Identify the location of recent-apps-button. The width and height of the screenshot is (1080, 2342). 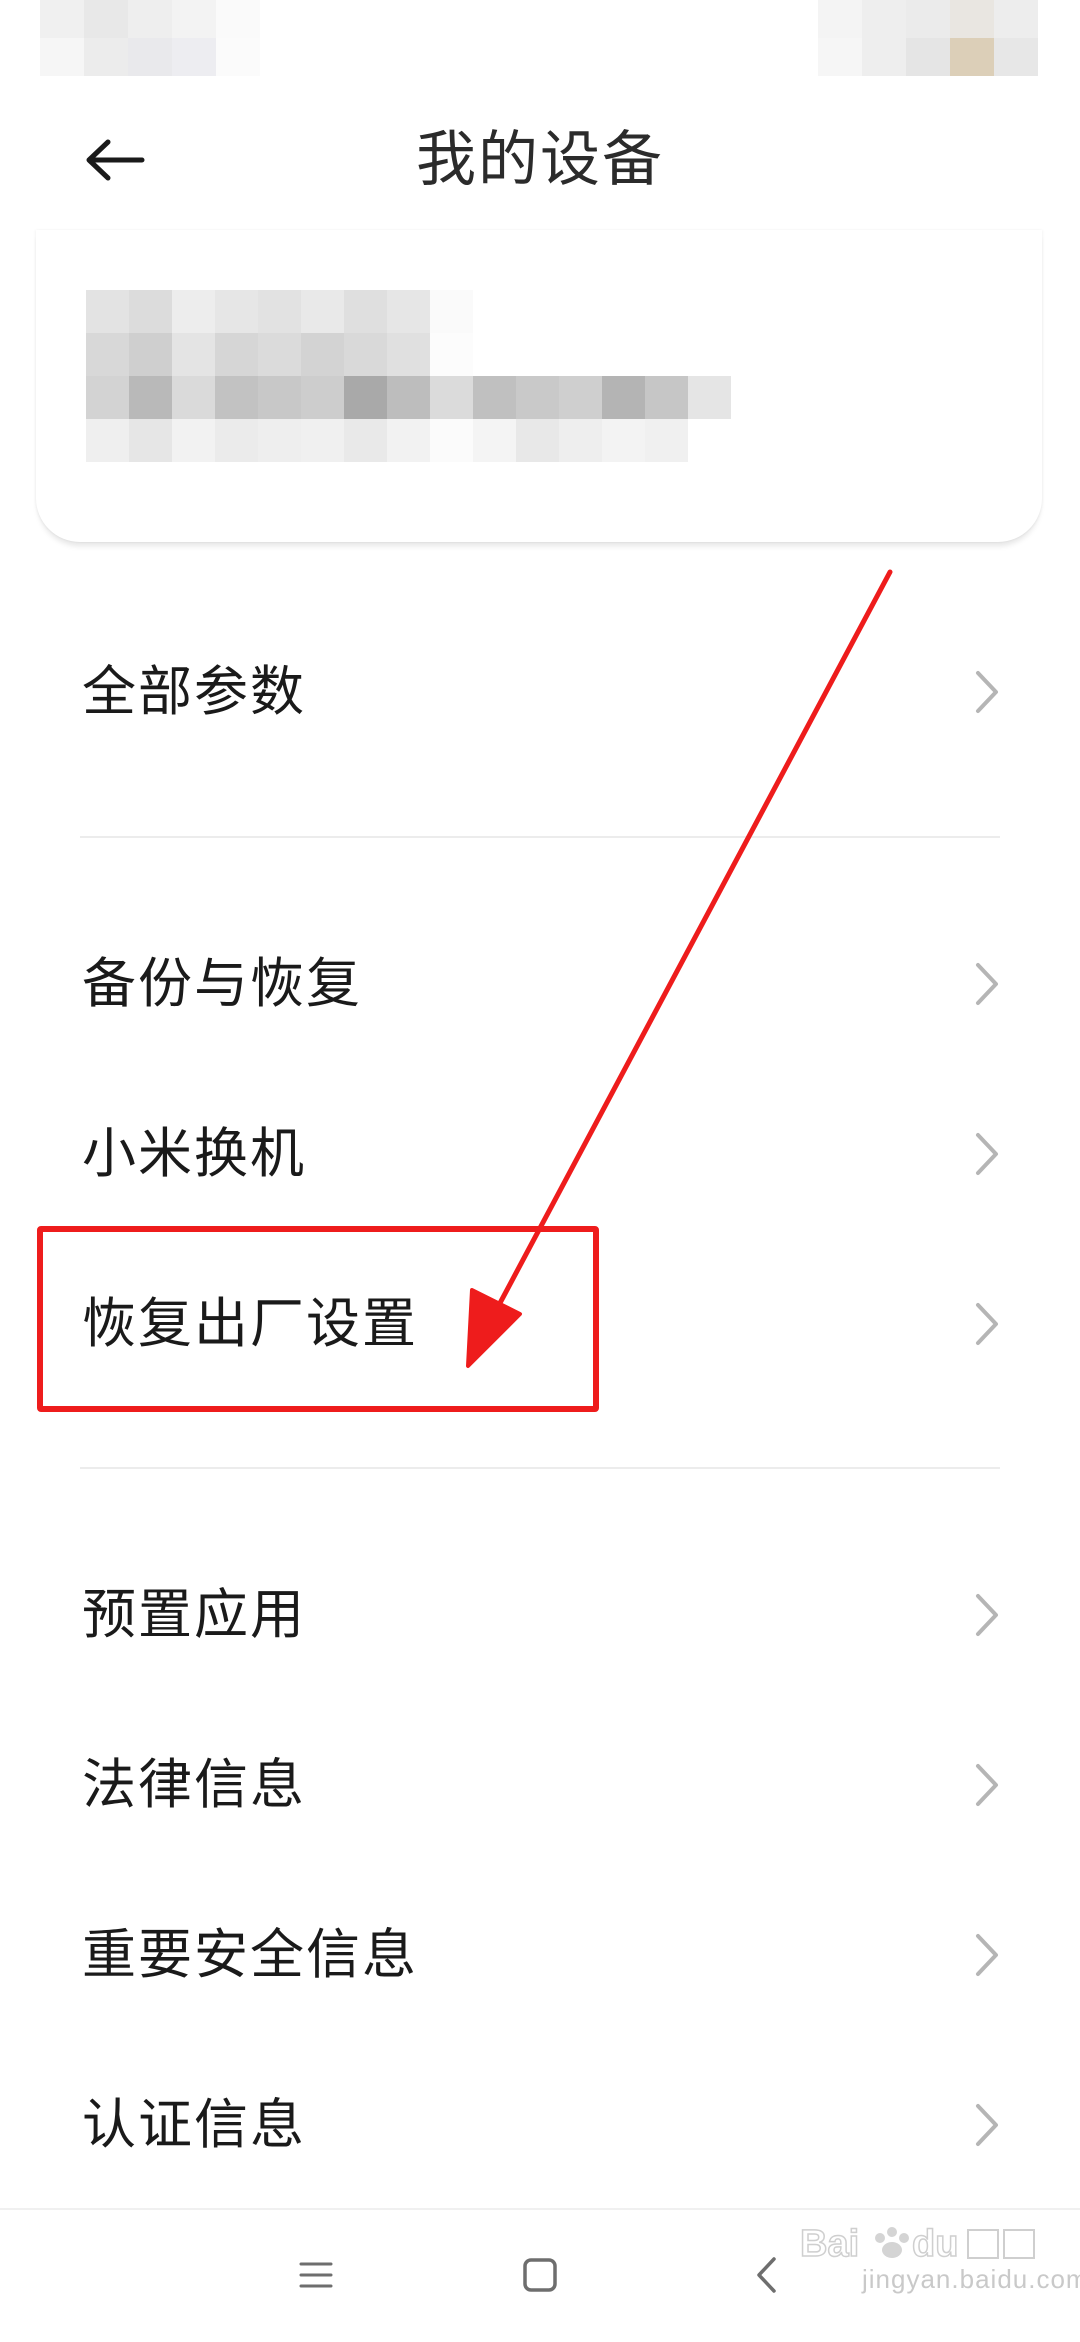
(316, 2275).